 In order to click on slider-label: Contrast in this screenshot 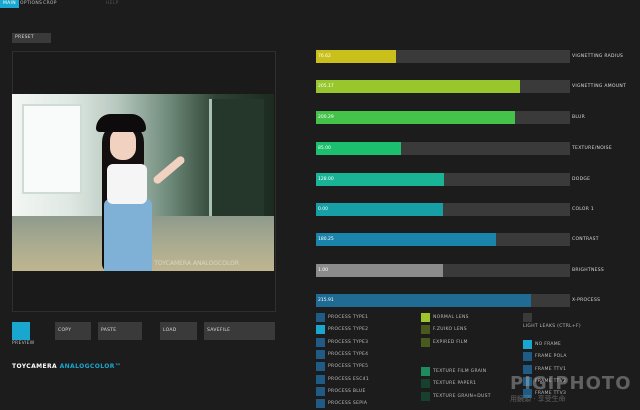, I will do `click(585, 239)`.